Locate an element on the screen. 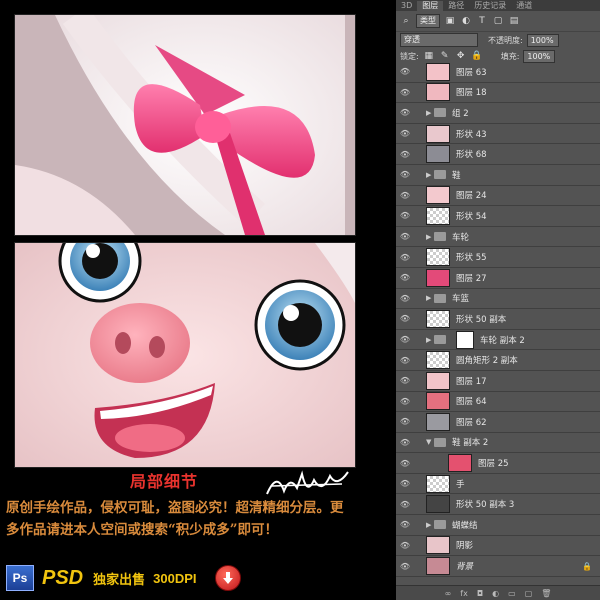 The width and height of the screenshot is (600, 600). layer-row: 👁 ▶ 车轮 is located at coordinates (498, 237).